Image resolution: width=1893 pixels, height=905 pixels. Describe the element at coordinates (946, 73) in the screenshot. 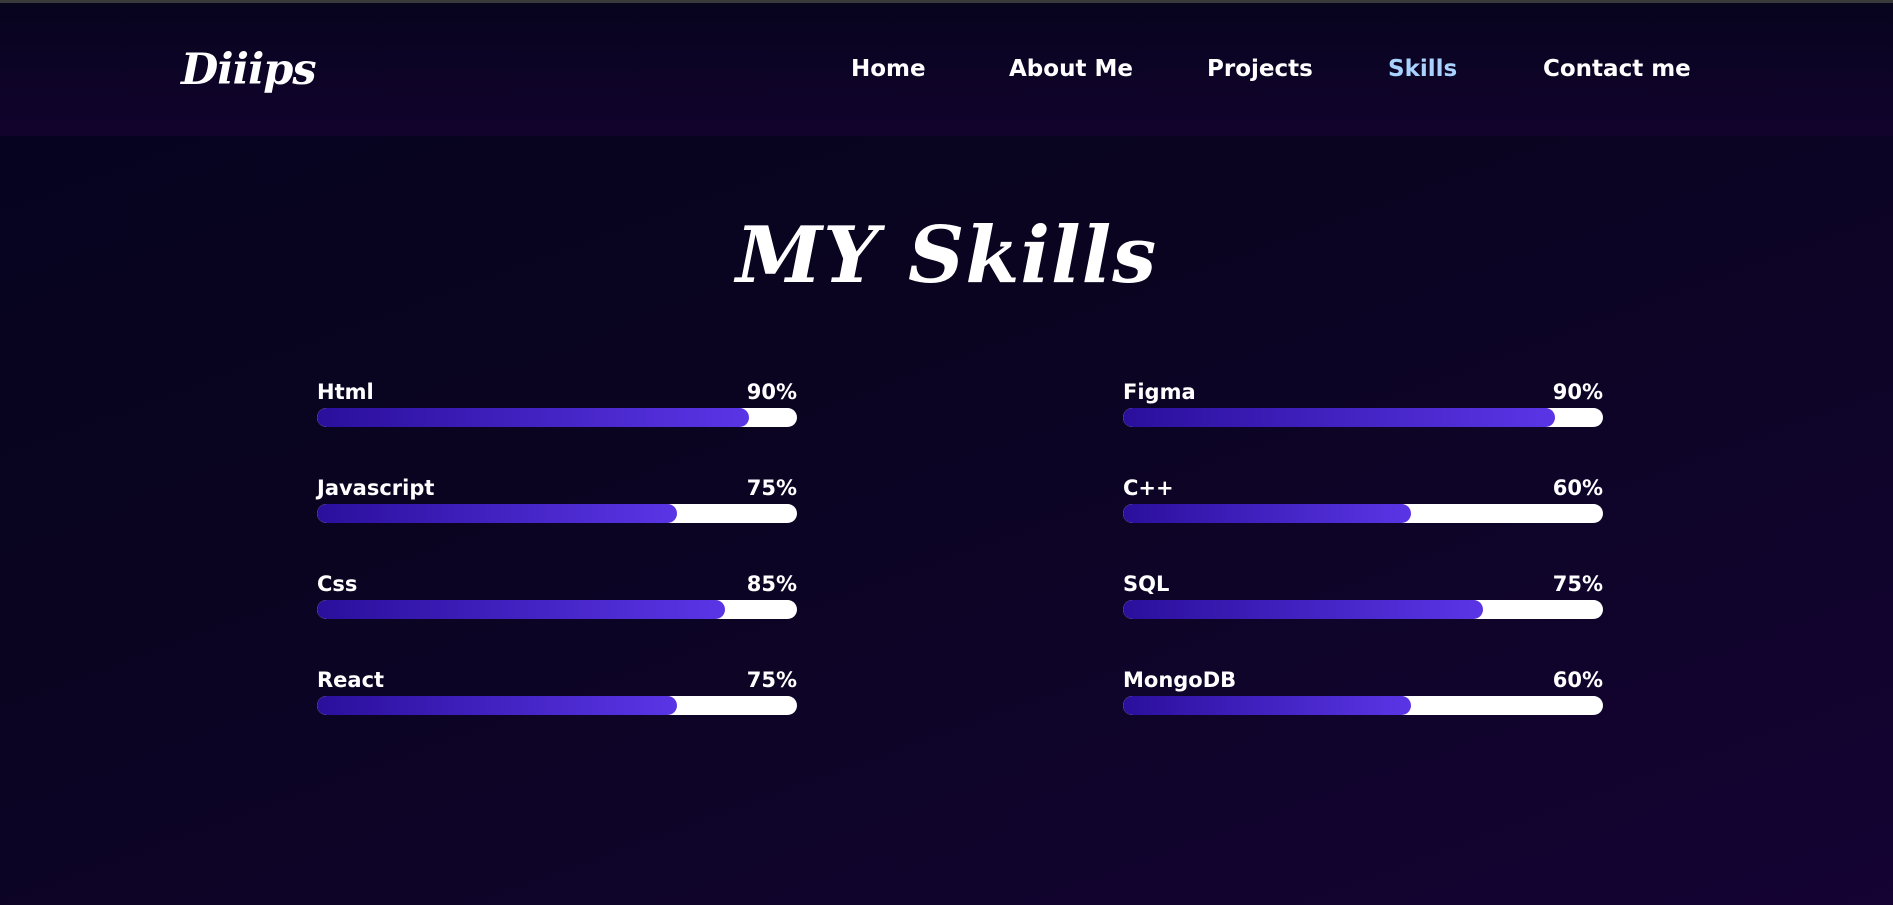

I see `main-nav: Home About Me Projects Skills Contact me` at that location.